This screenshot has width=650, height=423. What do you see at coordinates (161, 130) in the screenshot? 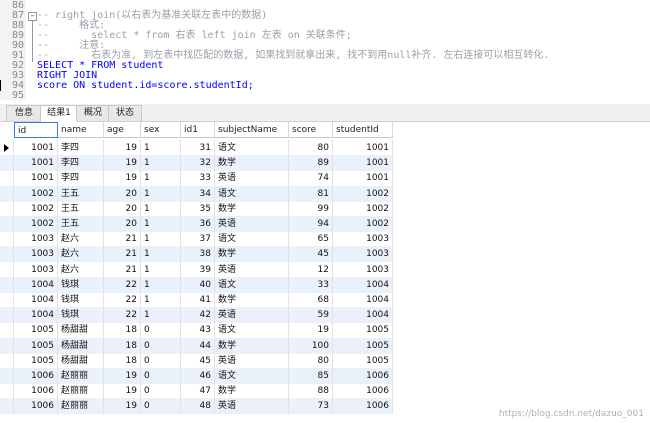
I see `column-header-sex: sex` at bounding box center [161, 130].